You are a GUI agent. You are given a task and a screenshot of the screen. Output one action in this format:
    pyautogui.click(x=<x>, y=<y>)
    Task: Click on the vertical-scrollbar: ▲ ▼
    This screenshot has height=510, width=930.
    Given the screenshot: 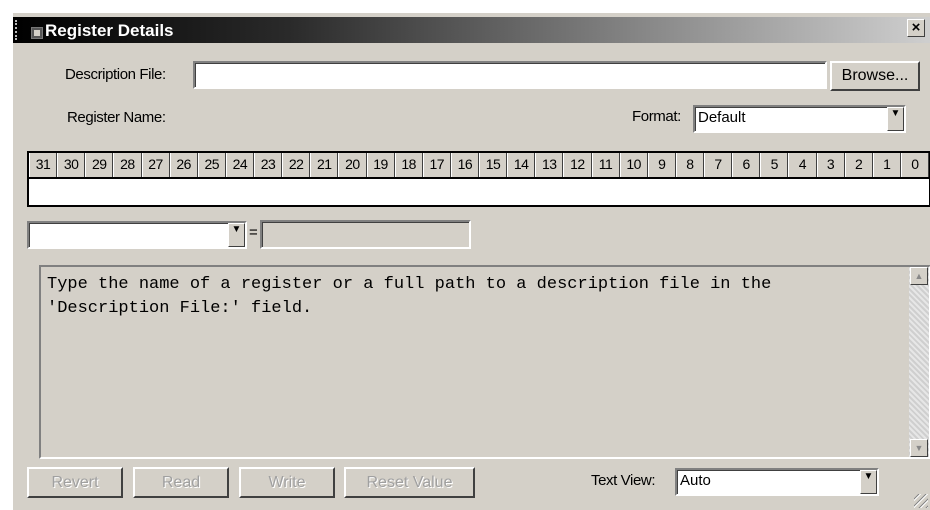 What is the action you would take?
    pyautogui.click(x=919, y=362)
    